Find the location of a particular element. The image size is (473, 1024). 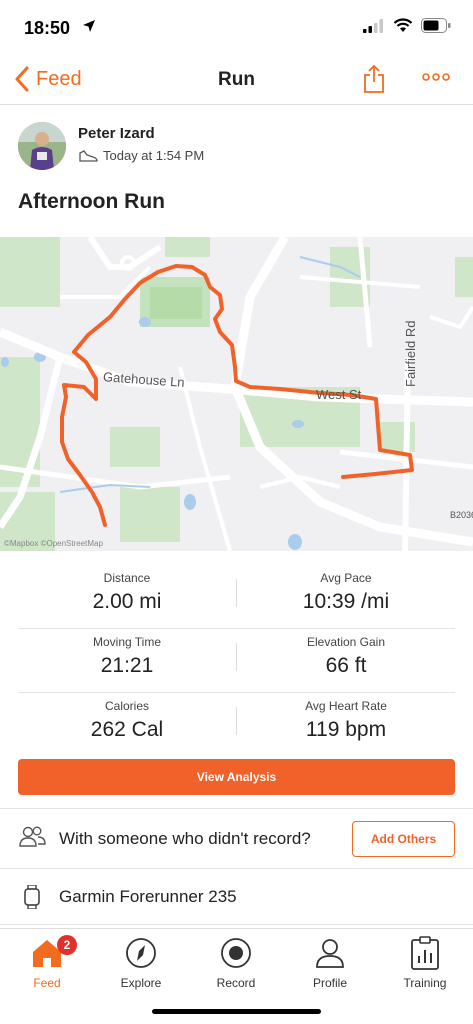

record-icon is located at coordinates (236, 953).